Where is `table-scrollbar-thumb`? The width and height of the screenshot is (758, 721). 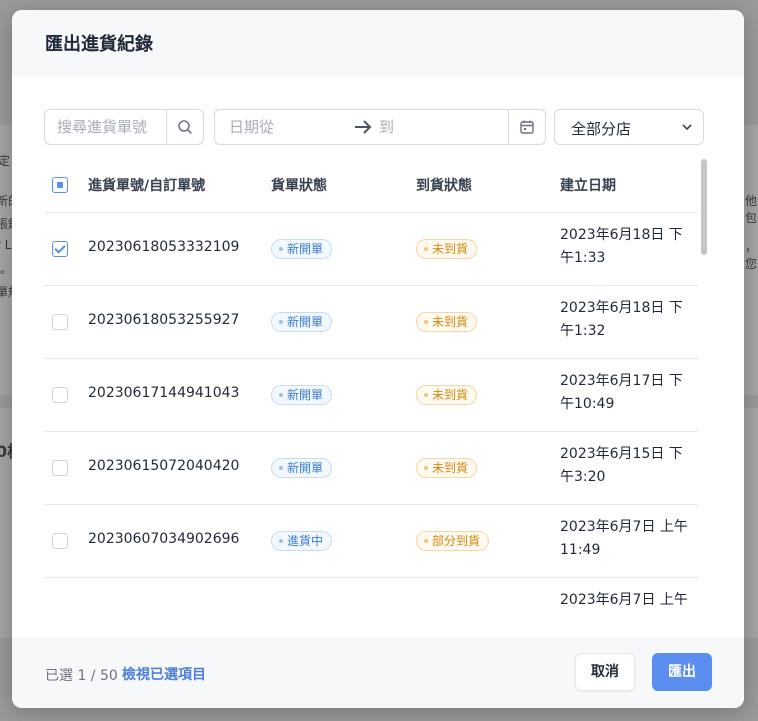
table-scrollbar-thumb is located at coordinates (704, 207).